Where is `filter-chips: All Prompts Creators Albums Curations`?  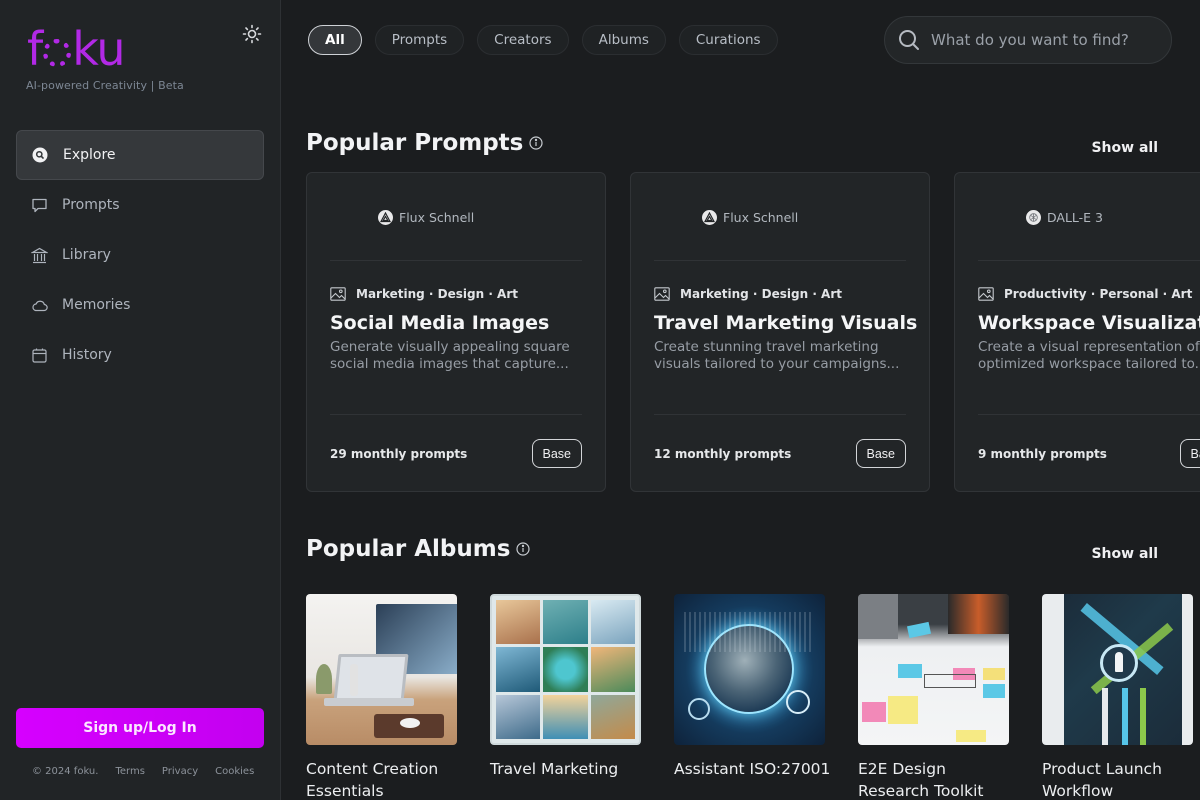
filter-chips: All Prompts Creators Albums Curations is located at coordinates (549, 40).